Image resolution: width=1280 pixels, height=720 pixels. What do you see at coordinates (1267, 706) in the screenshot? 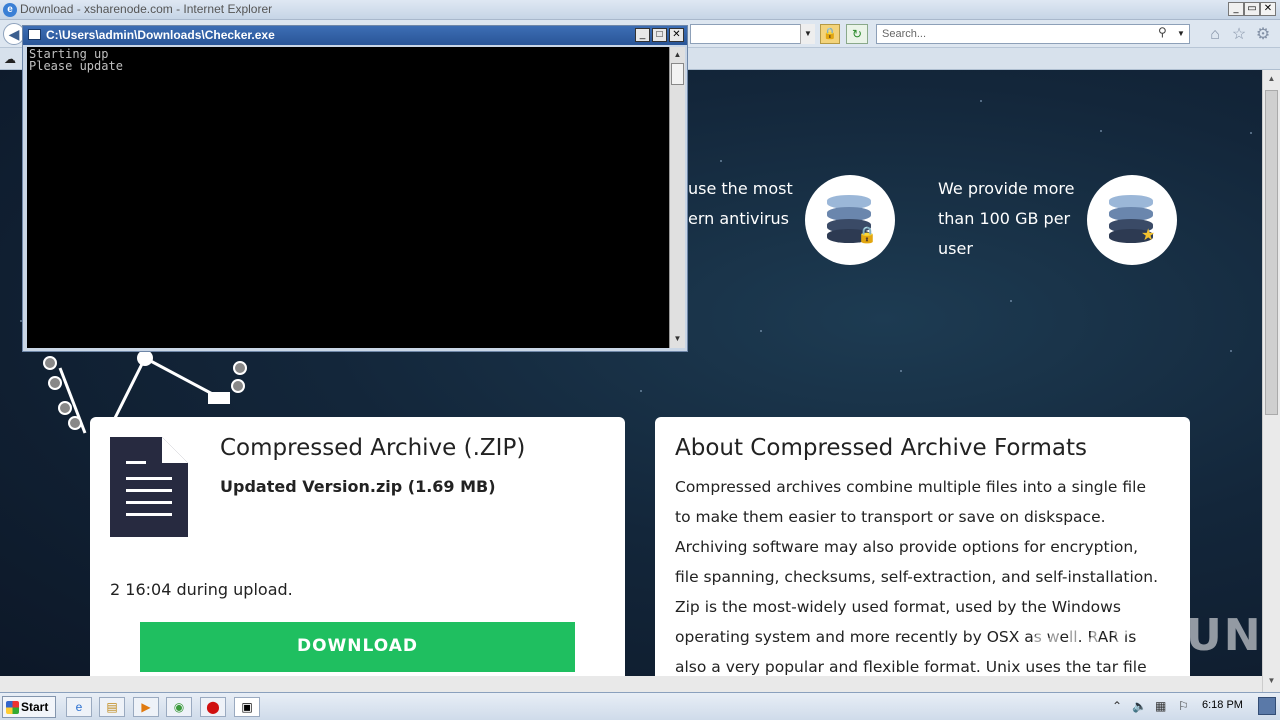
I see `show-desktop-button` at bounding box center [1267, 706].